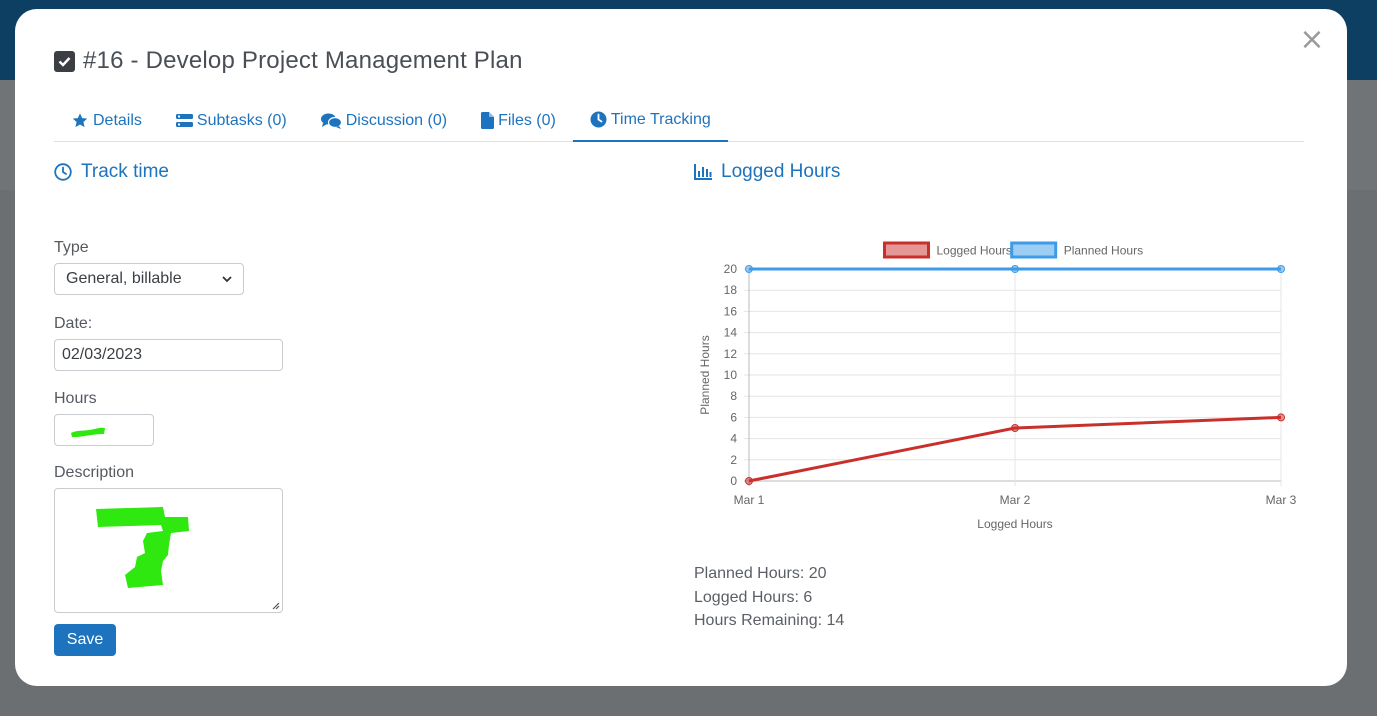  Describe the element at coordinates (769, 620) in the screenshot. I see `hours-remaining-summary: Hours Remaining: 14` at that location.